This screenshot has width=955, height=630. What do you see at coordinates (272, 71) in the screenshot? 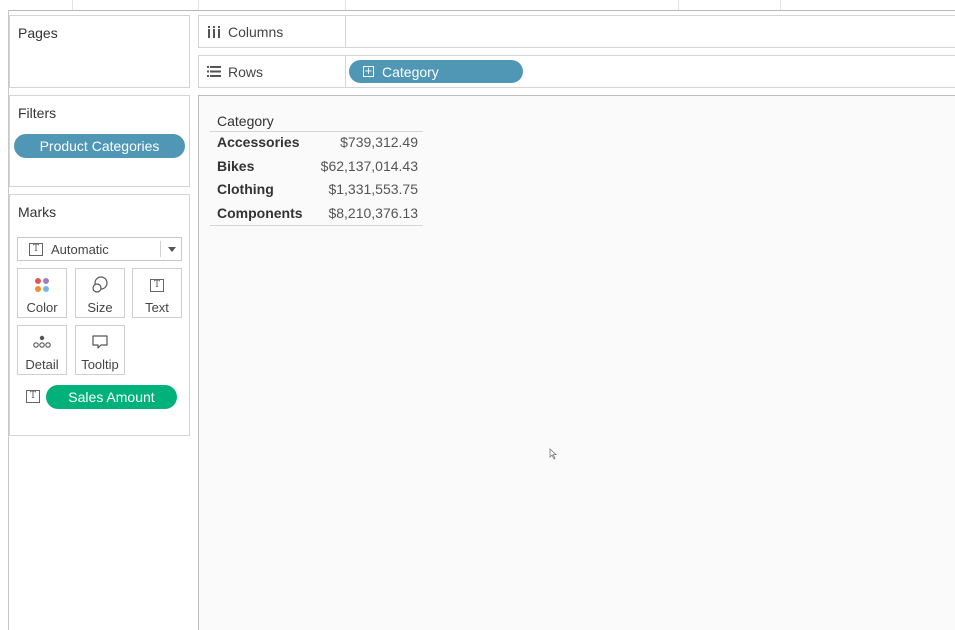
I see `rows-shelf-header: Rows` at bounding box center [272, 71].